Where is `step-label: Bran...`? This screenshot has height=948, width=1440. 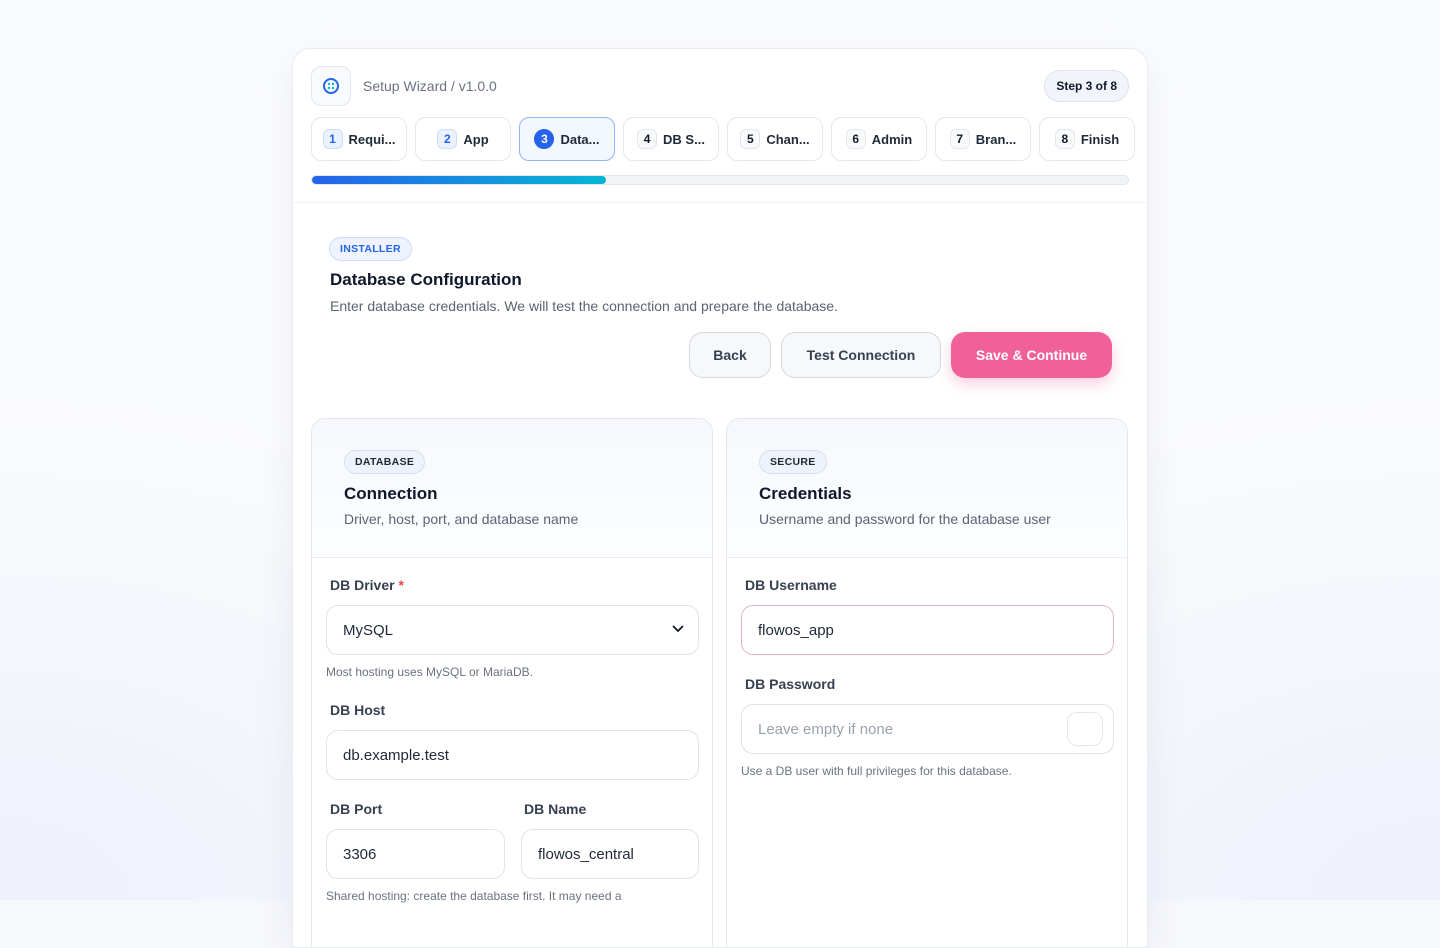 step-label: Bran... is located at coordinates (996, 139).